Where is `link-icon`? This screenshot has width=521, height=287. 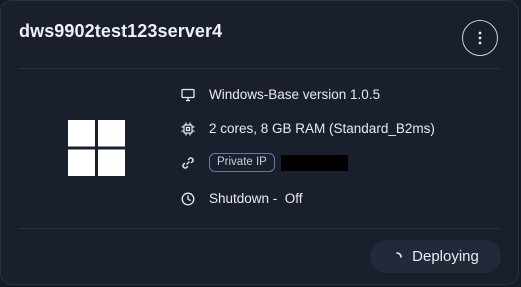 link-icon is located at coordinates (188, 163).